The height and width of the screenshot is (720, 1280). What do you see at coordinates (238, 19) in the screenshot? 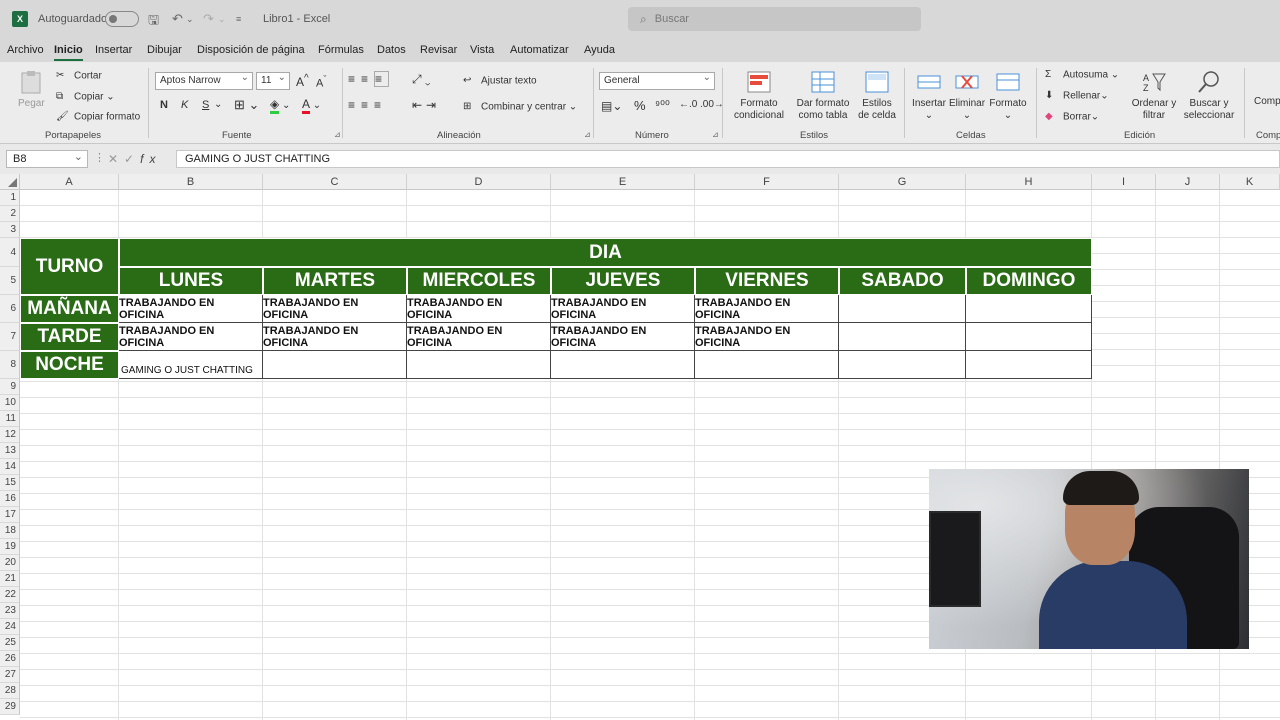
I see `customize-toolbar-icon: ≡` at bounding box center [238, 19].